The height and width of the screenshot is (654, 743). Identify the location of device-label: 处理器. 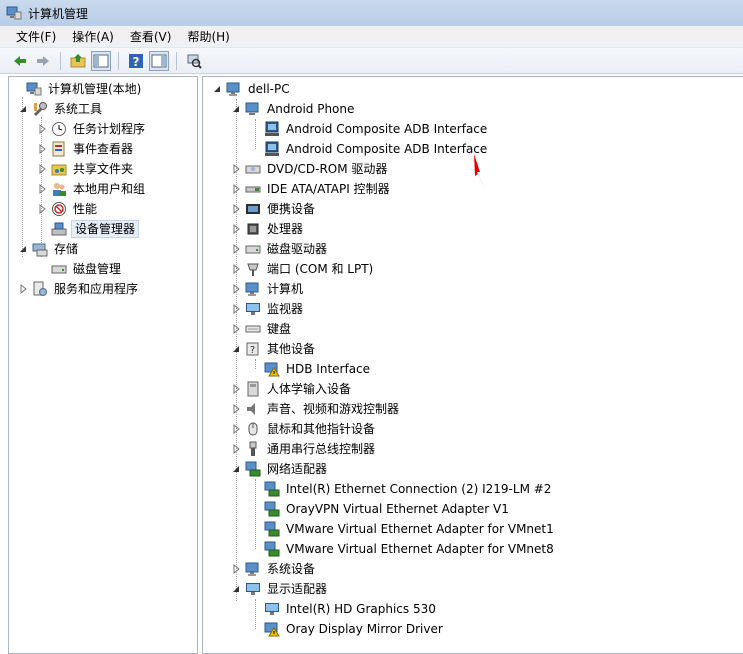
(285, 229).